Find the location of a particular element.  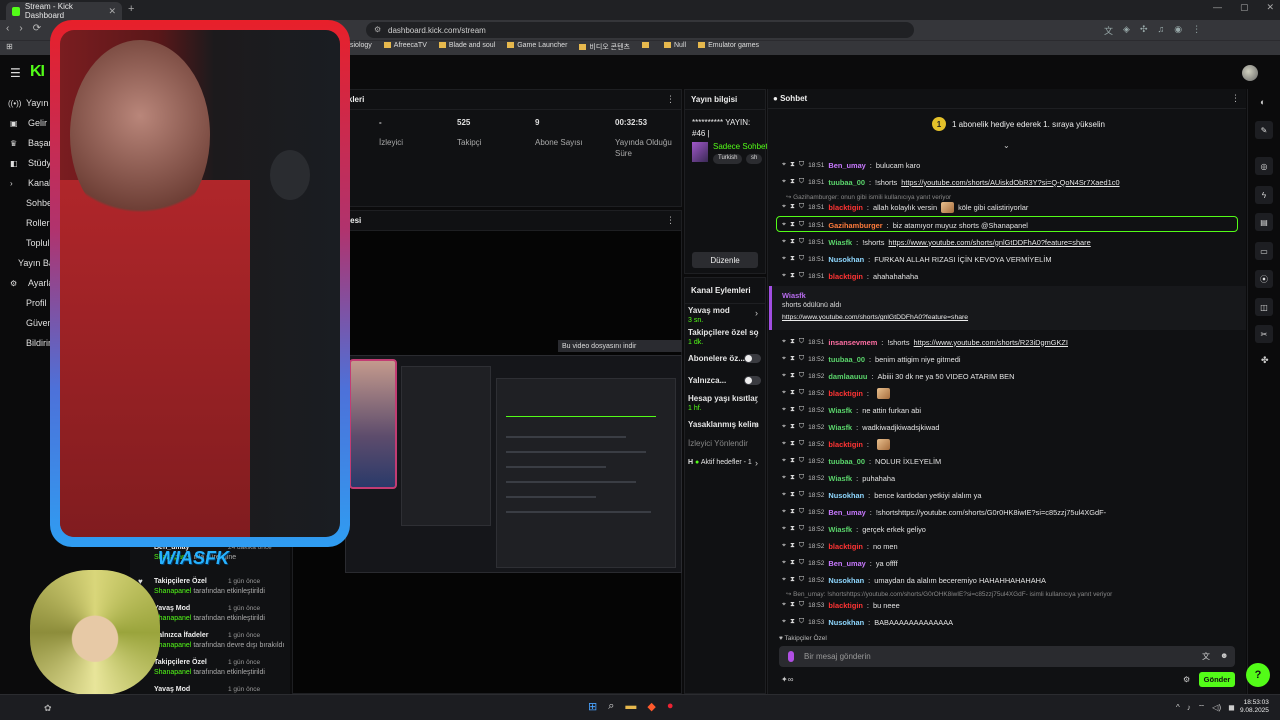

chat-icon: ▭ is located at coordinates (1264, 251).